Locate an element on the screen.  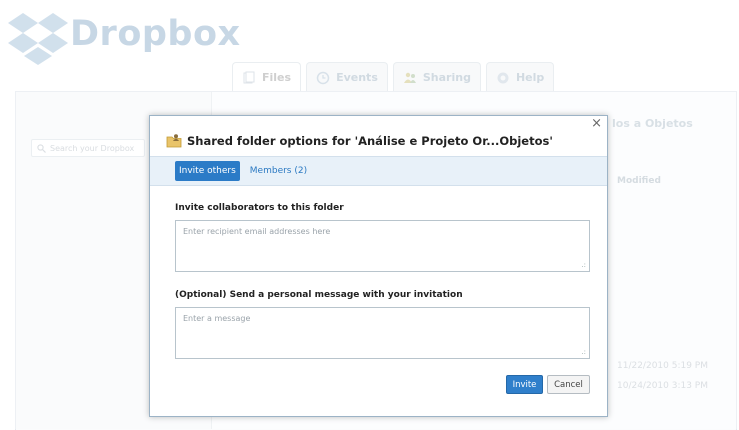
invite-button: Invite is located at coordinates (524, 384).